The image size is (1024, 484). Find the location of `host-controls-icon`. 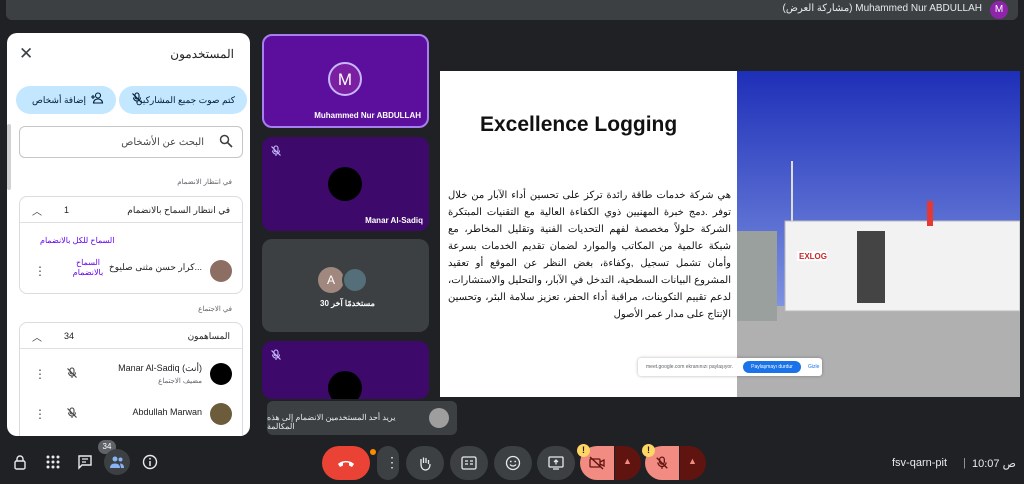

host-controls-icon is located at coordinates (20, 462).